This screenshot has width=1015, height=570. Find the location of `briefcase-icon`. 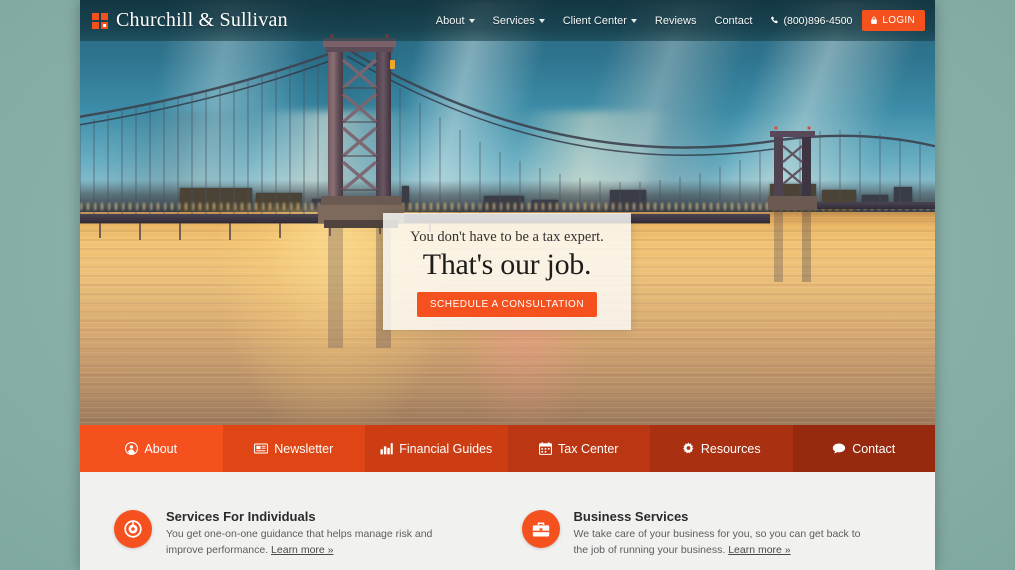

briefcase-icon is located at coordinates (540, 529).